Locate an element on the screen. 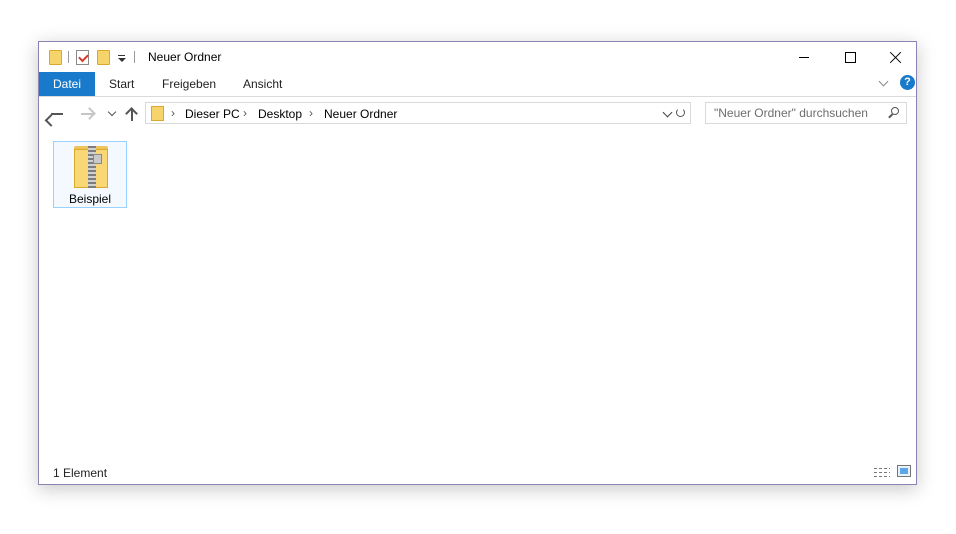 The width and height of the screenshot is (956, 534). tab-freigeben: Freigeben is located at coordinates (189, 84).